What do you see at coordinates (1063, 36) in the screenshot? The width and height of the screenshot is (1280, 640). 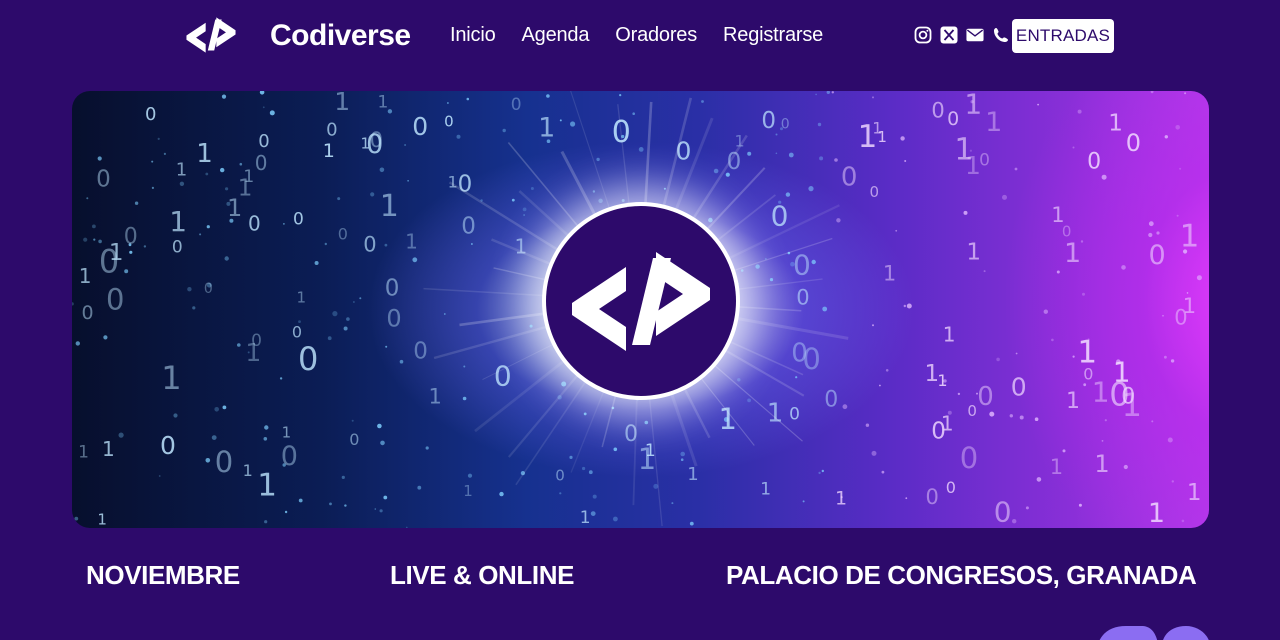 I see `tickets-button: ENTRADAS` at bounding box center [1063, 36].